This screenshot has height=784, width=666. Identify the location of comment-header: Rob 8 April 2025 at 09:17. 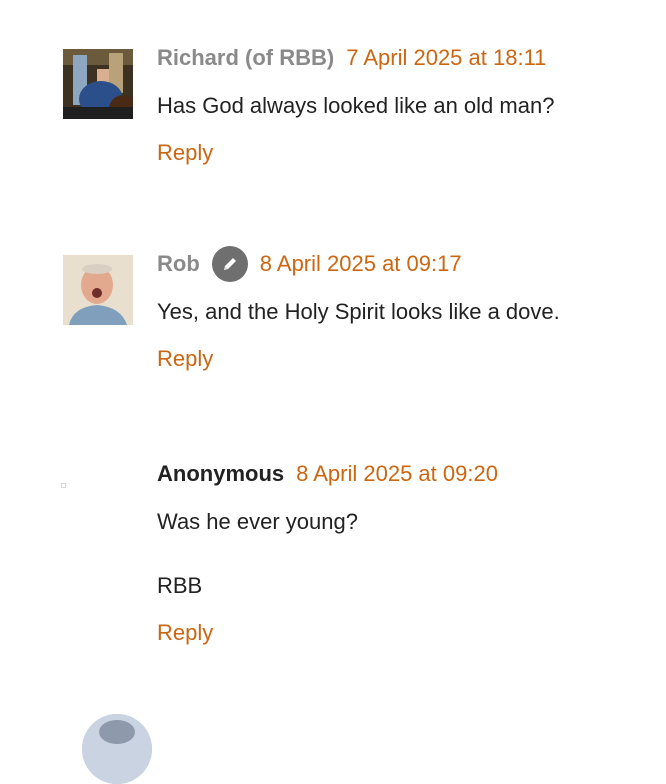
(401, 264).